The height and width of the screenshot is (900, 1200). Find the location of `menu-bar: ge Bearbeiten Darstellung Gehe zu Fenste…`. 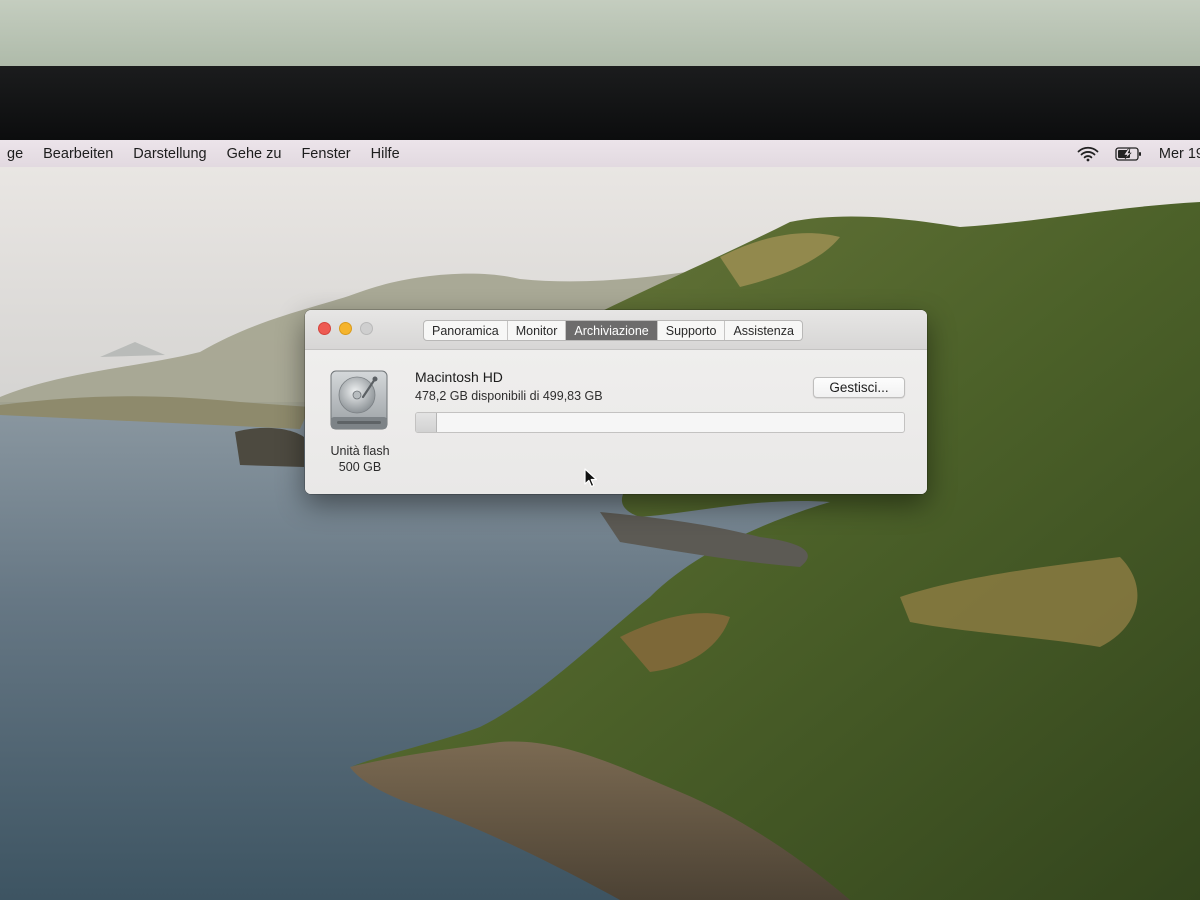

menu-bar: ge Bearbeiten Darstellung Gehe zu Fenste… is located at coordinates (600, 153).